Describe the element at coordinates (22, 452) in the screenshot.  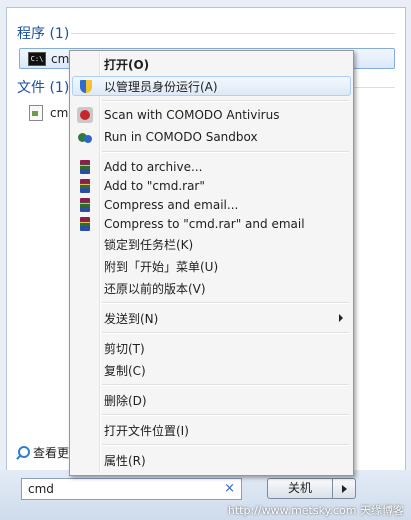
I see `magnifier-icon` at that location.